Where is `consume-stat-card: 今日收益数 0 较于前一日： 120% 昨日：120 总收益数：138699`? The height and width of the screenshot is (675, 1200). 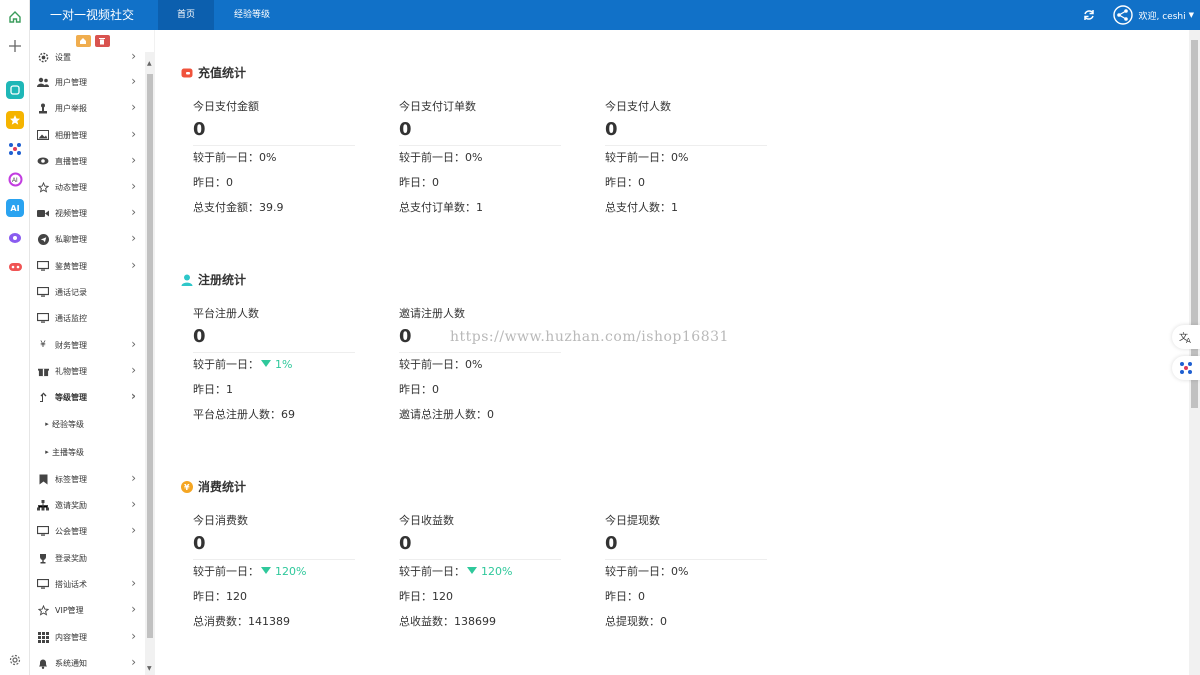
consume-stat-card: 今日收益数 0 较于前一日： 120% 昨日：120 总收益数：138699 is located at coordinates (480, 571).